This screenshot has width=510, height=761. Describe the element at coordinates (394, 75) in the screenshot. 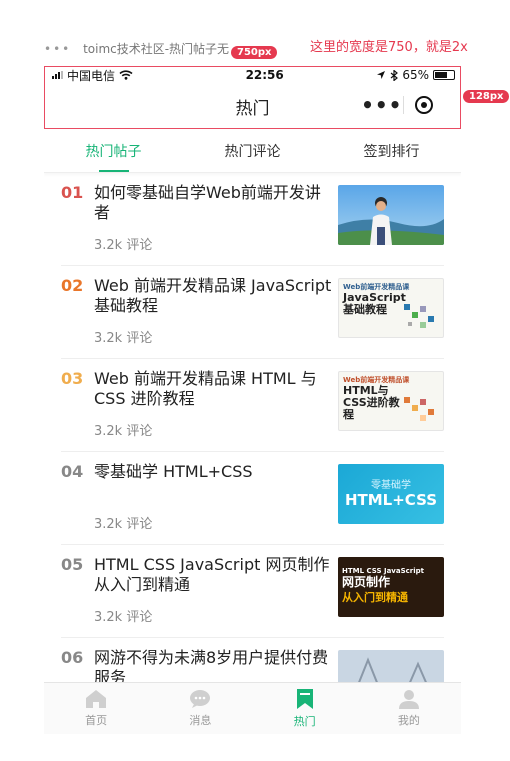

I see `bluetooth-icon` at that location.